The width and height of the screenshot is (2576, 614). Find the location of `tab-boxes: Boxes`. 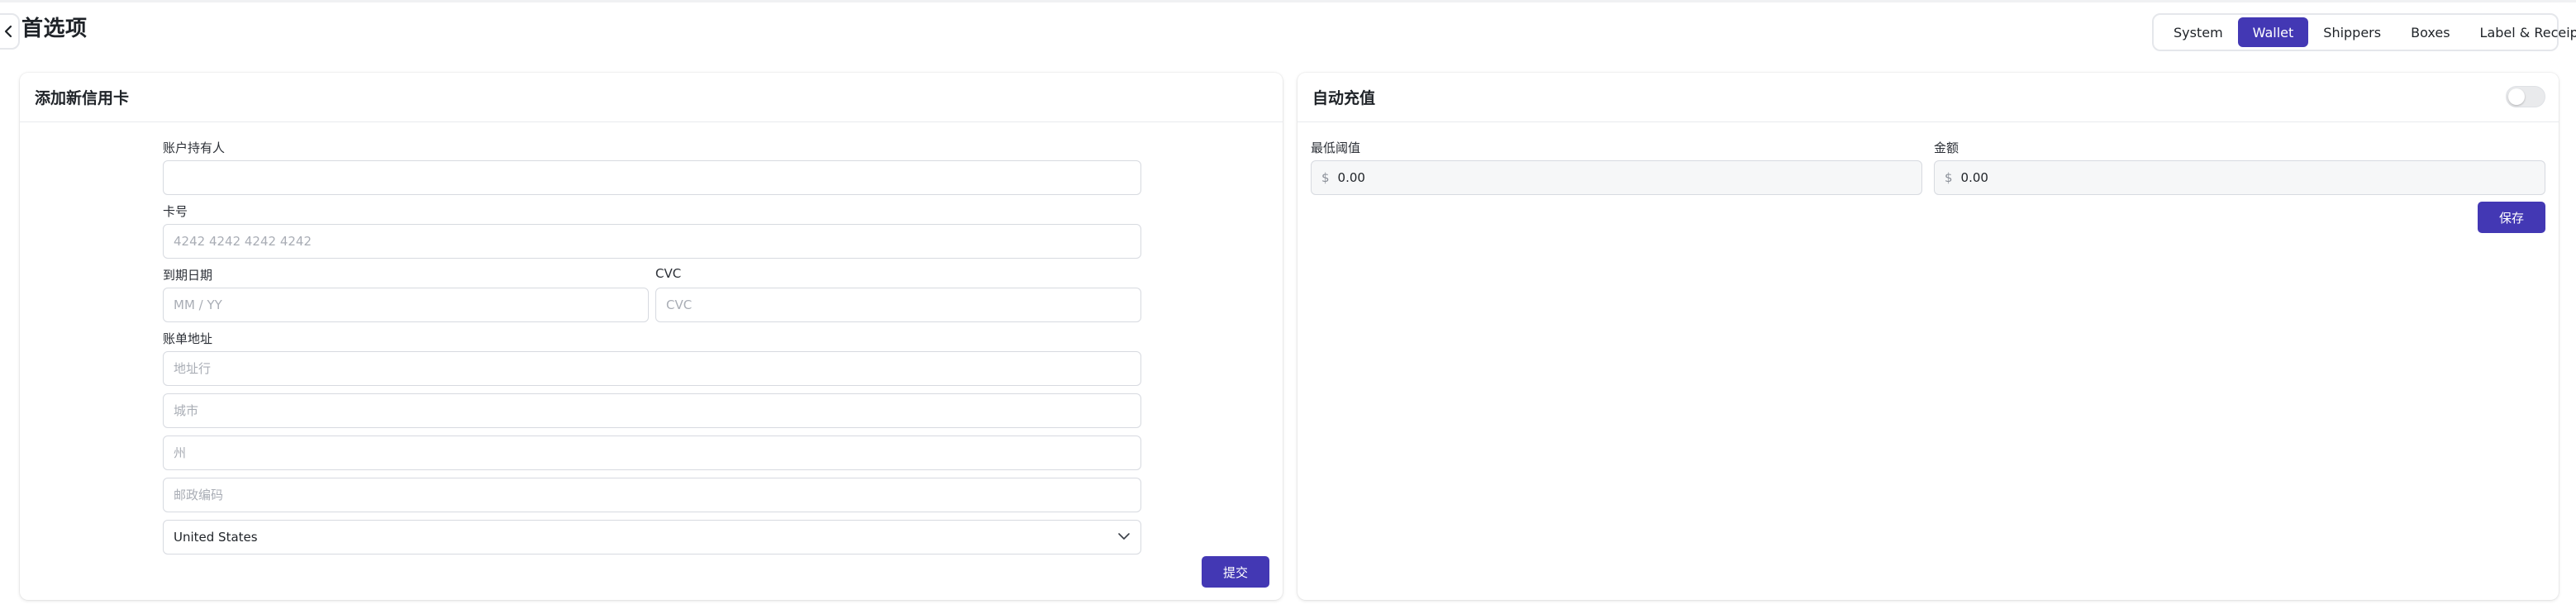

tab-boxes: Boxes is located at coordinates (2430, 32).